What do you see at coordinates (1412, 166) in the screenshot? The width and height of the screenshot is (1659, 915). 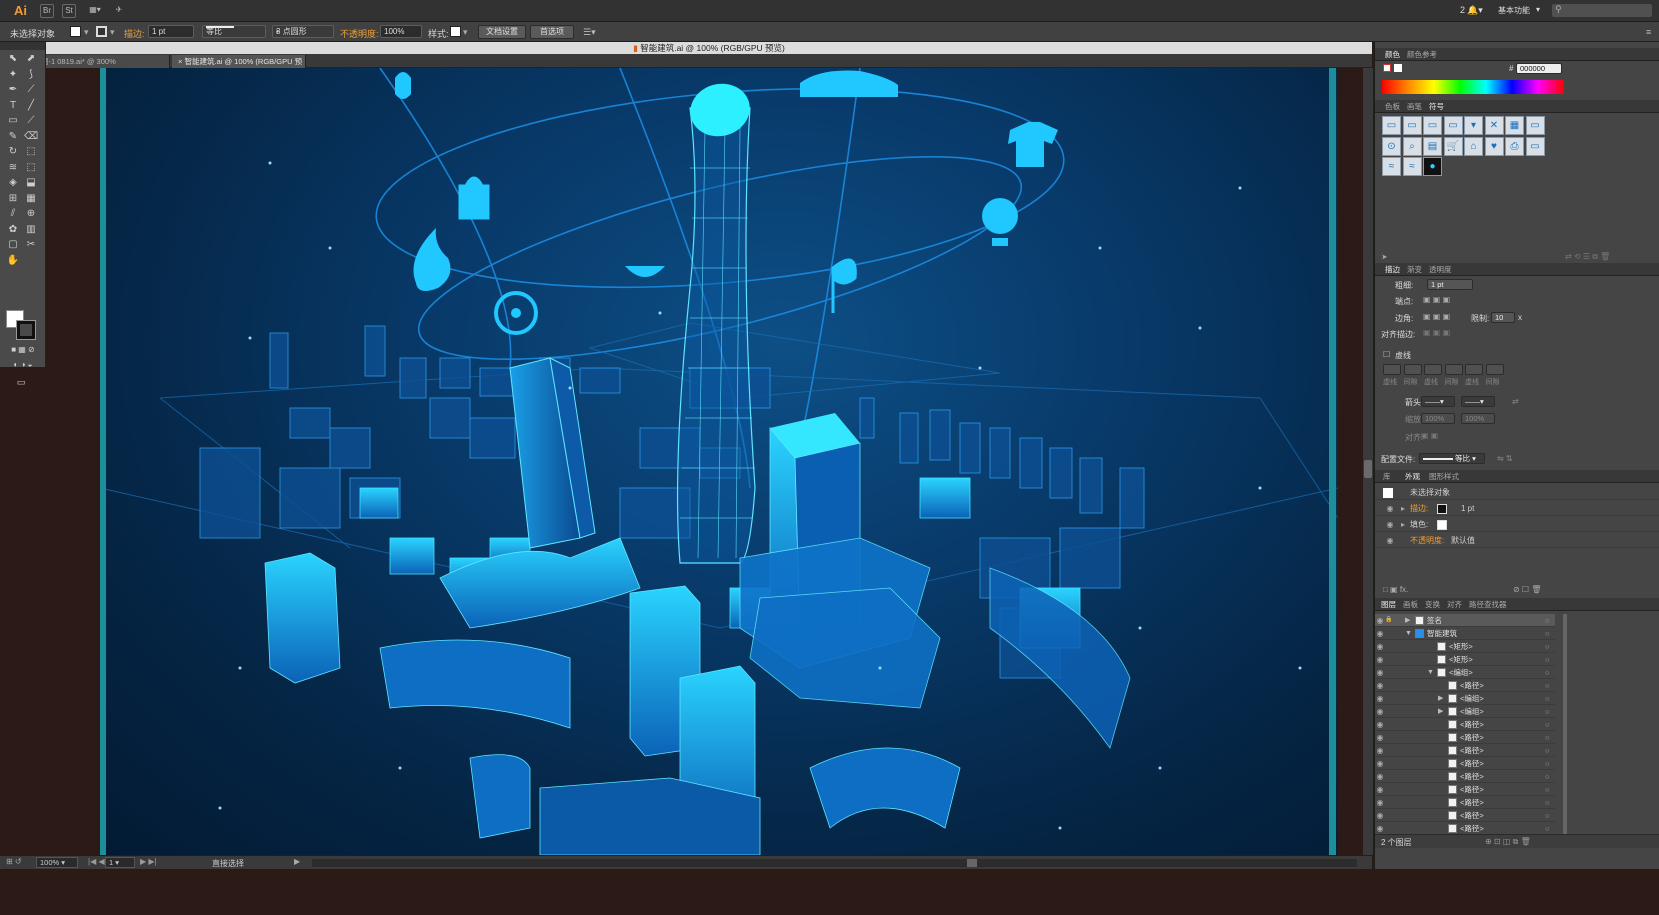 I see `symbol-grass: ≈` at bounding box center [1412, 166].